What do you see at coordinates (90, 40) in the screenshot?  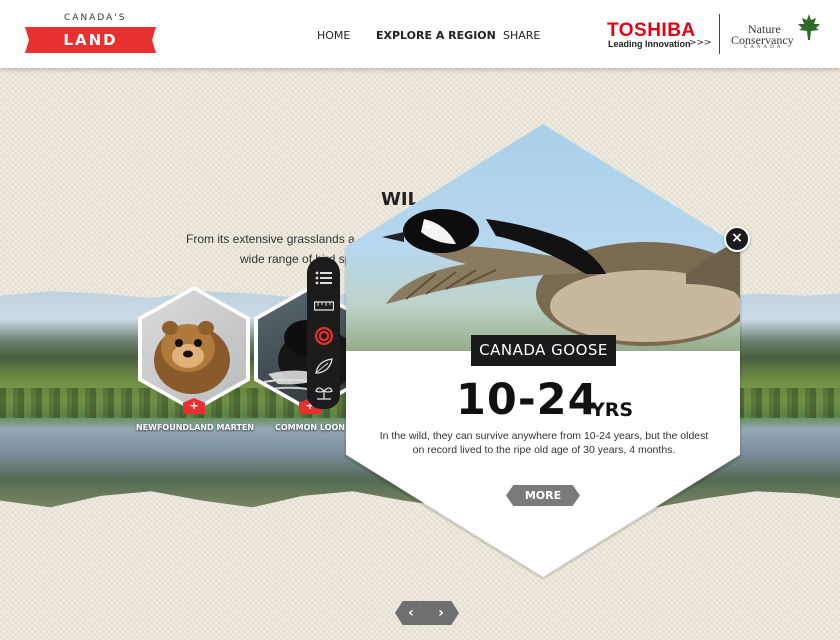 I see `site-logo: LAND WATCH` at bounding box center [90, 40].